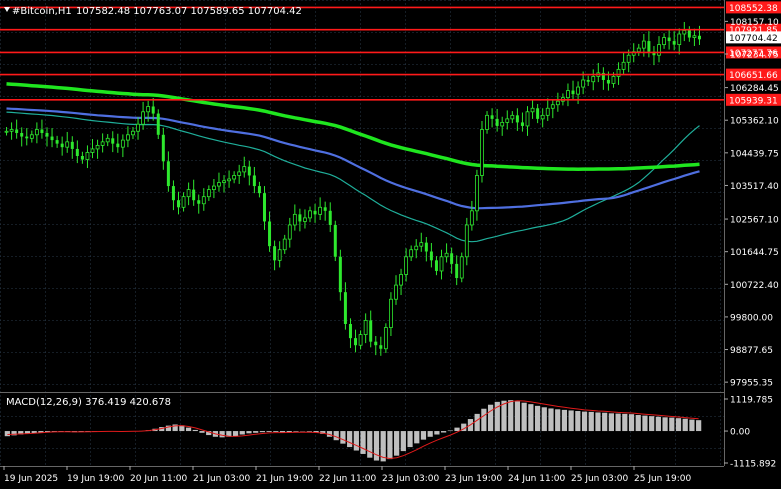 Image resolution: width=781 pixels, height=489 pixels. I want to click on level-label: 108552.38, so click(753, 9).